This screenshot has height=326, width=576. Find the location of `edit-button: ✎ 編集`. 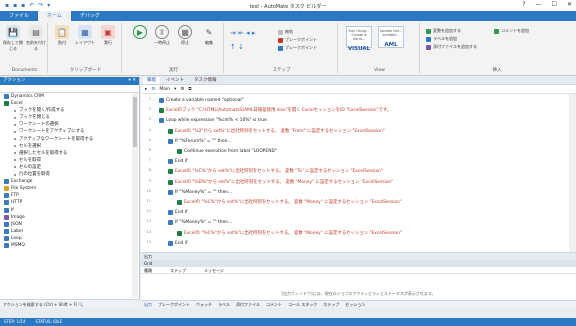

edit-button: ✎ 編集 is located at coordinates (209, 35).